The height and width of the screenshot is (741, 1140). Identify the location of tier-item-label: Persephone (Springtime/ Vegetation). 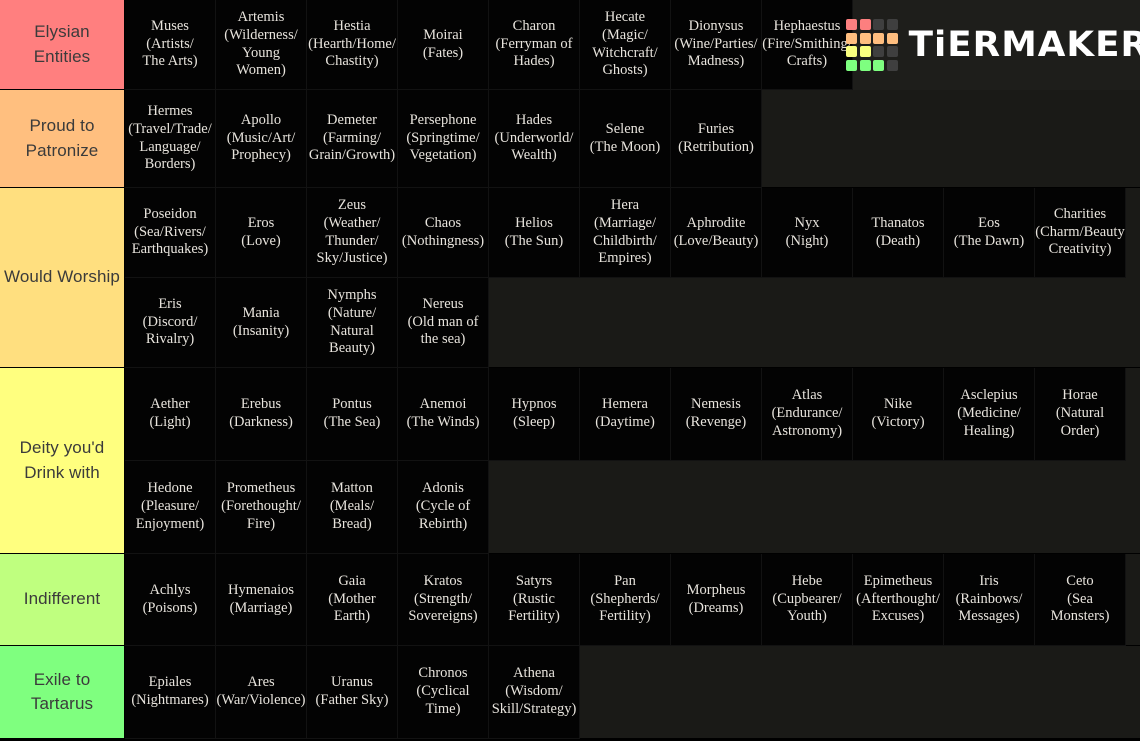
(443, 137).